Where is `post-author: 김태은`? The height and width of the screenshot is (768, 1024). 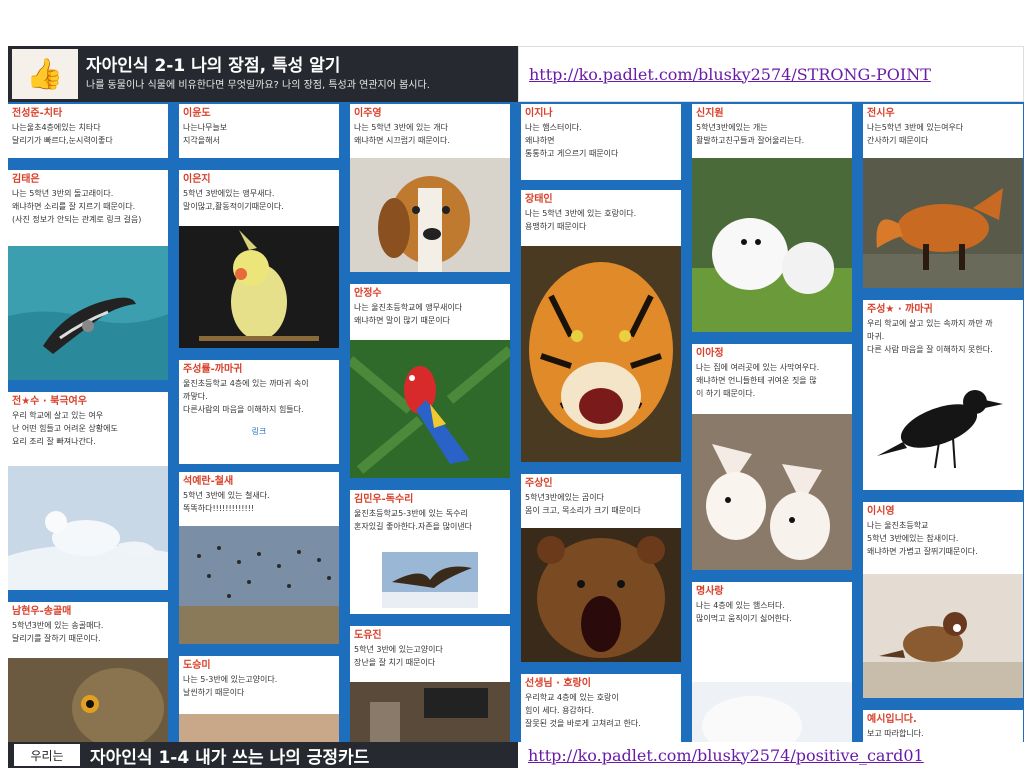
post-author: 김태은 is located at coordinates (26, 179).